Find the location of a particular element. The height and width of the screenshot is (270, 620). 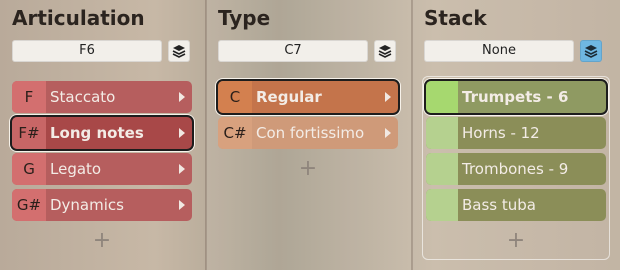

stack-stack-button is located at coordinates (591, 51).